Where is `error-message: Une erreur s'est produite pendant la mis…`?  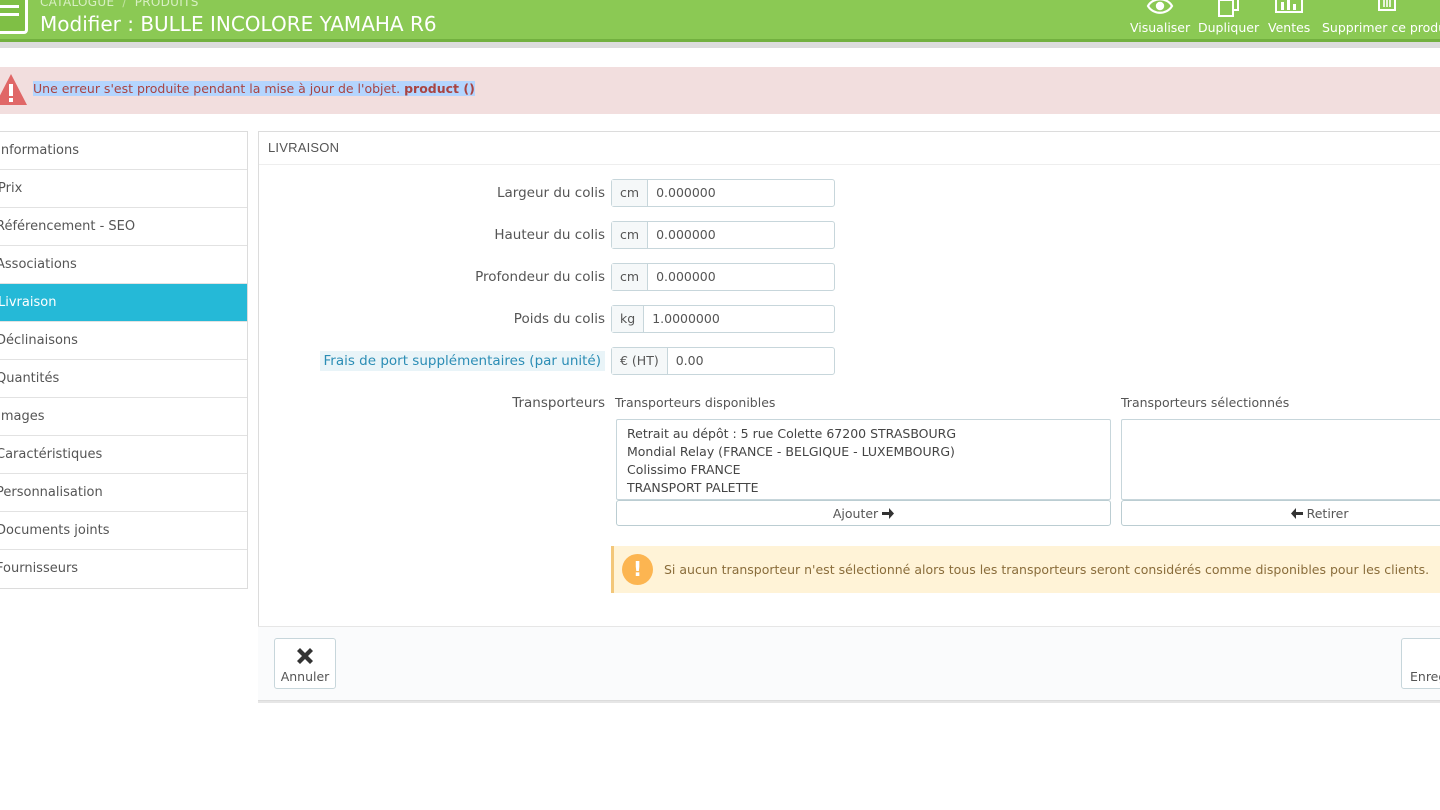 error-message: Une erreur s'est produite pendant la mis… is located at coordinates (254, 88).